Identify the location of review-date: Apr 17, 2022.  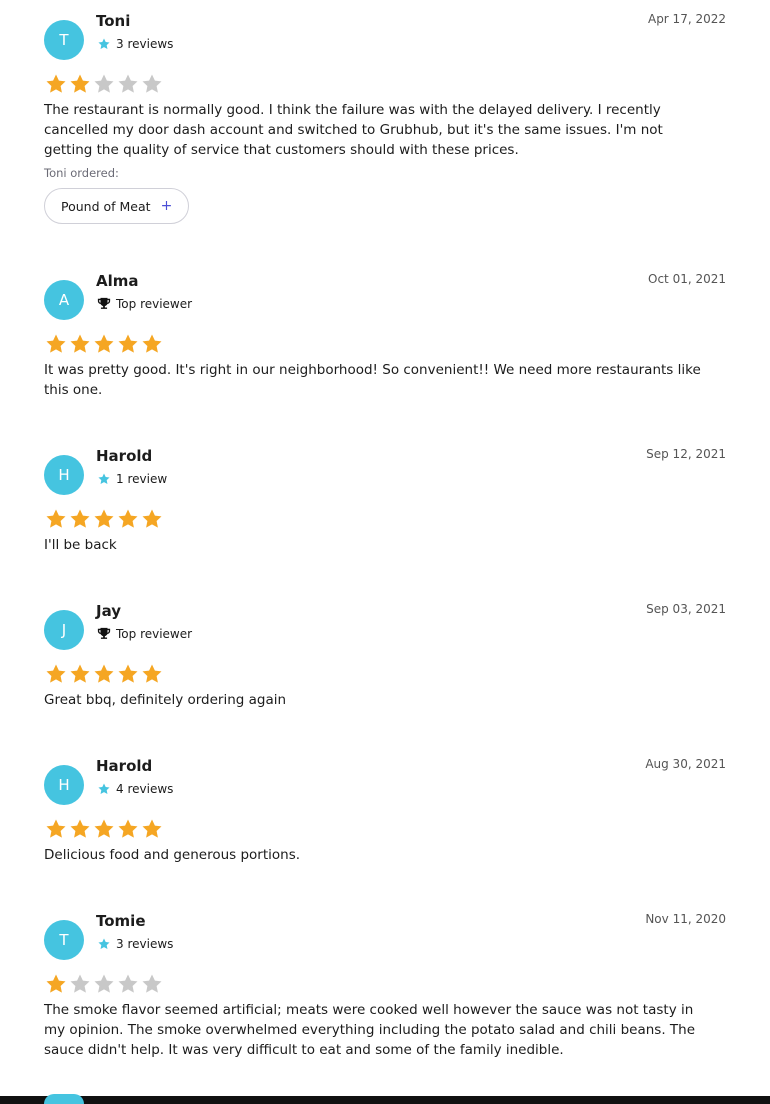
(686, 19).